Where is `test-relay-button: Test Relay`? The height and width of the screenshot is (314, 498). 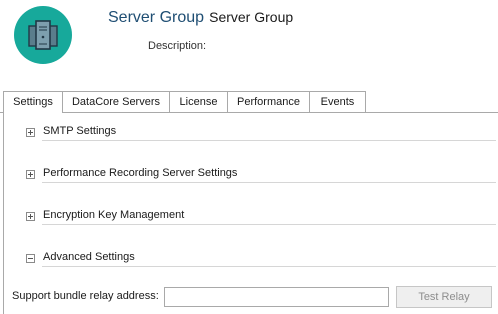
test-relay-button: Test Relay is located at coordinates (444, 297).